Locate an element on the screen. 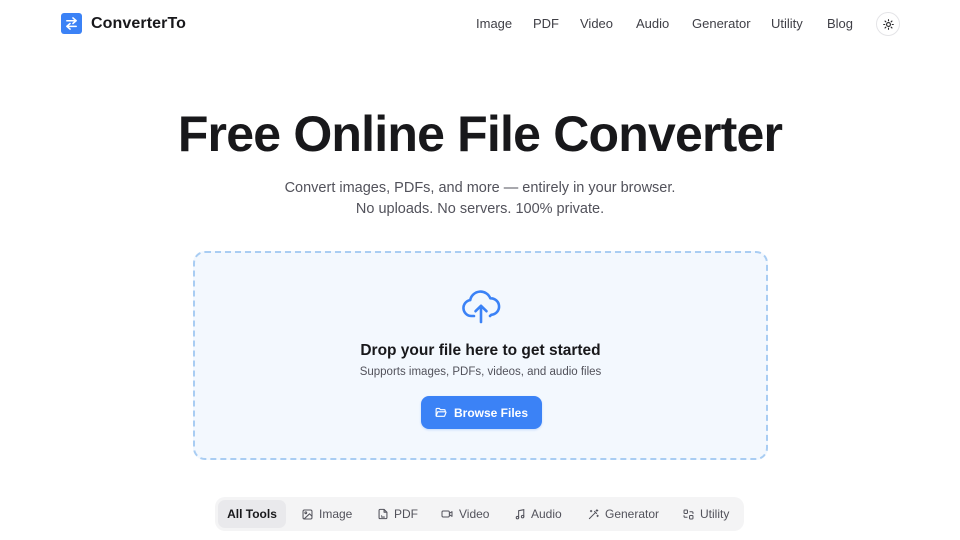  tab-generator: Generator is located at coordinates (623, 514).